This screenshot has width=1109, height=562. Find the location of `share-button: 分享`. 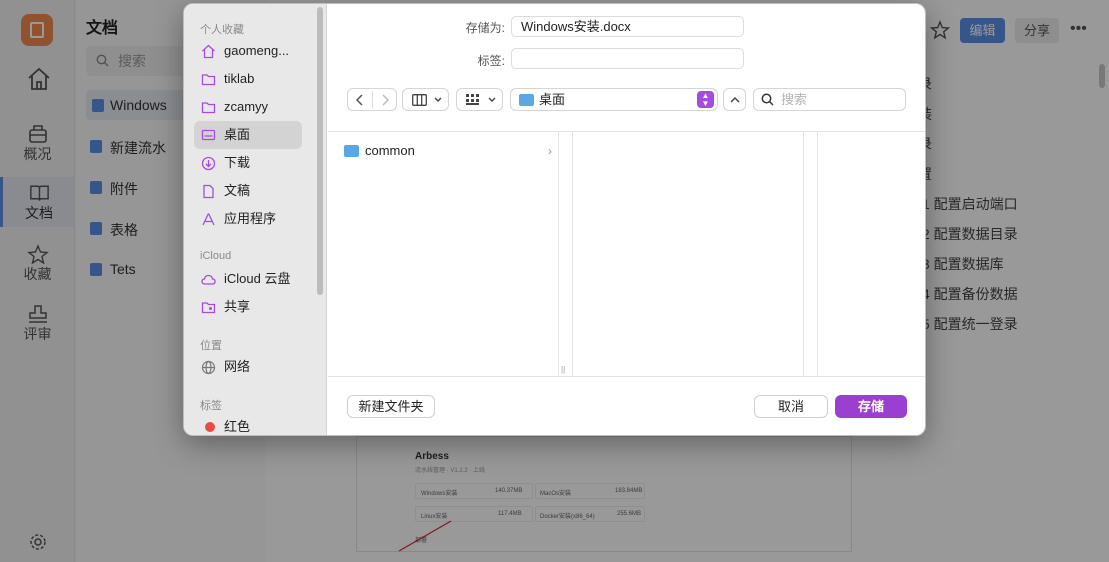

share-button: 分享 is located at coordinates (1037, 30).